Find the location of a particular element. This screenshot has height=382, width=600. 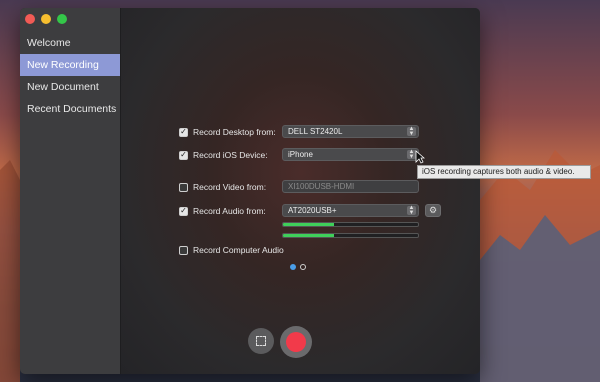

record-video-checkbox is located at coordinates (183, 187).